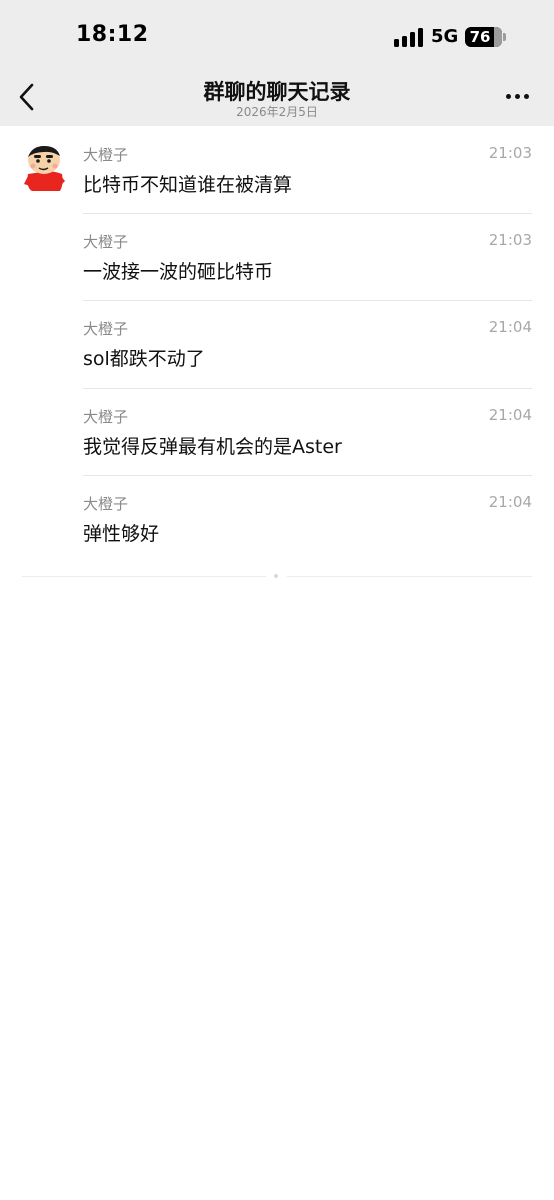 Image resolution: width=554 pixels, height=1200 pixels. Describe the element at coordinates (144, 359) in the screenshot. I see `message-text: sol都跌不动了` at that location.